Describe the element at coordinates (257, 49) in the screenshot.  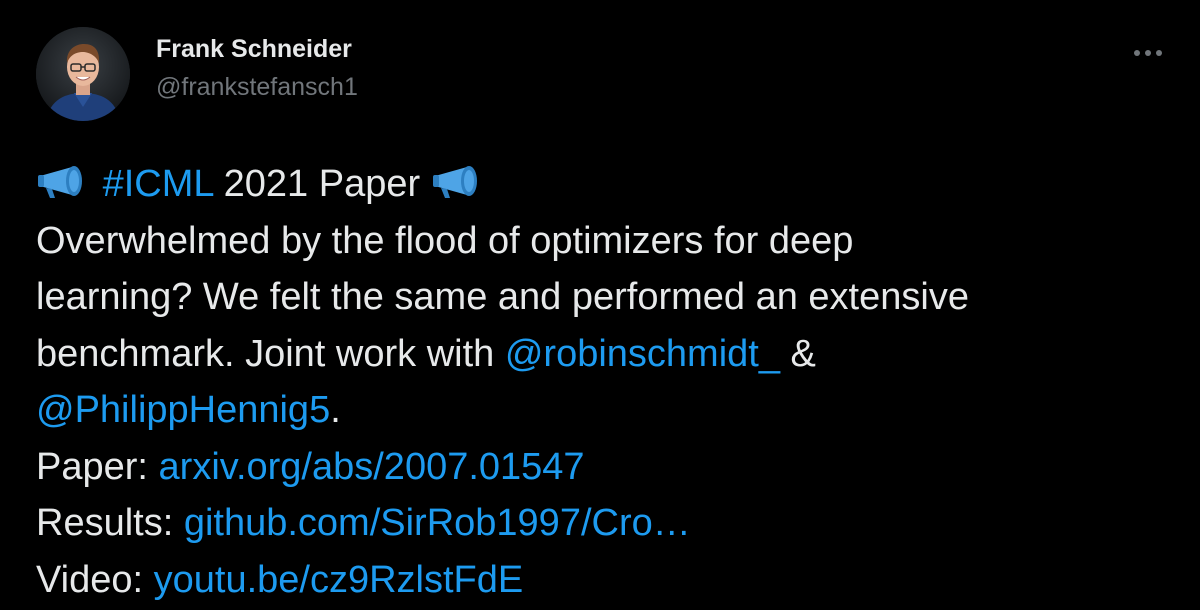
I see `author-display-name: Frank Schneider` at that location.